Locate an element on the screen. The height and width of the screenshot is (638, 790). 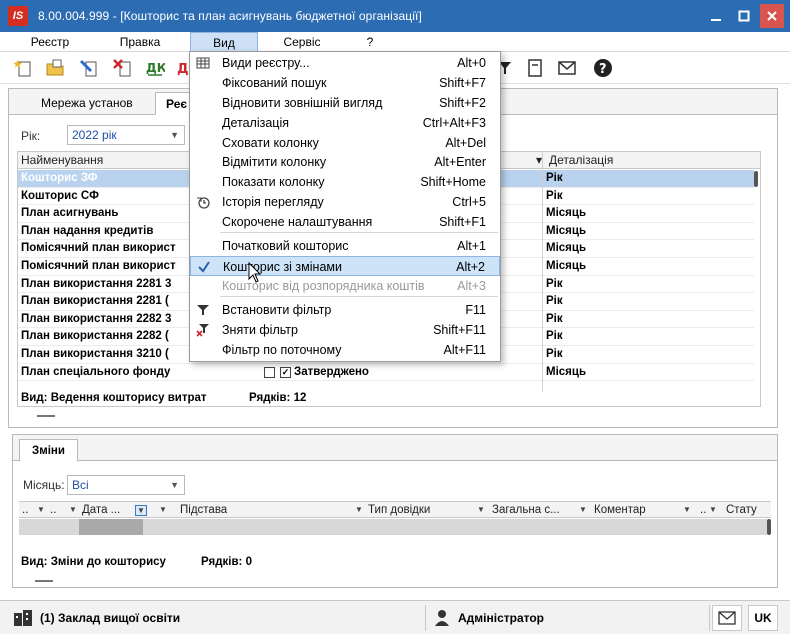
view-menu-item: Фіксований пошук Shift+F7 is located at coordinates (345, 83).